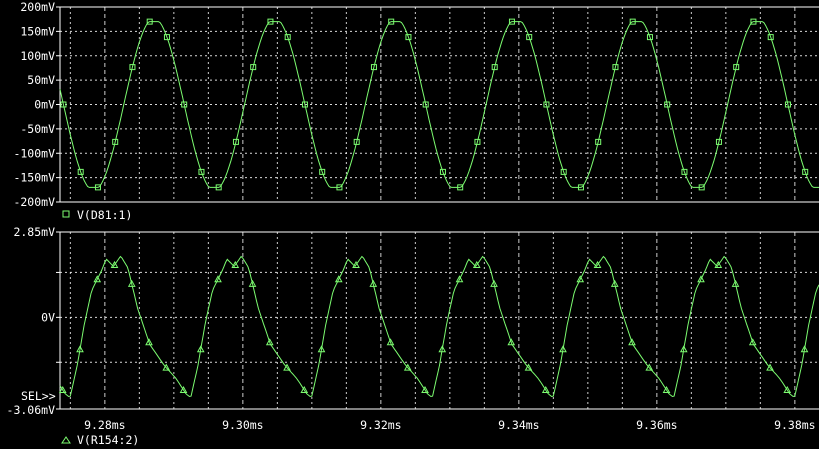 Image resolution: width=819 pixels, height=449 pixels. Describe the element at coordinates (104, 215) in the screenshot. I see `legend-label: V(D81:1)` at that location.